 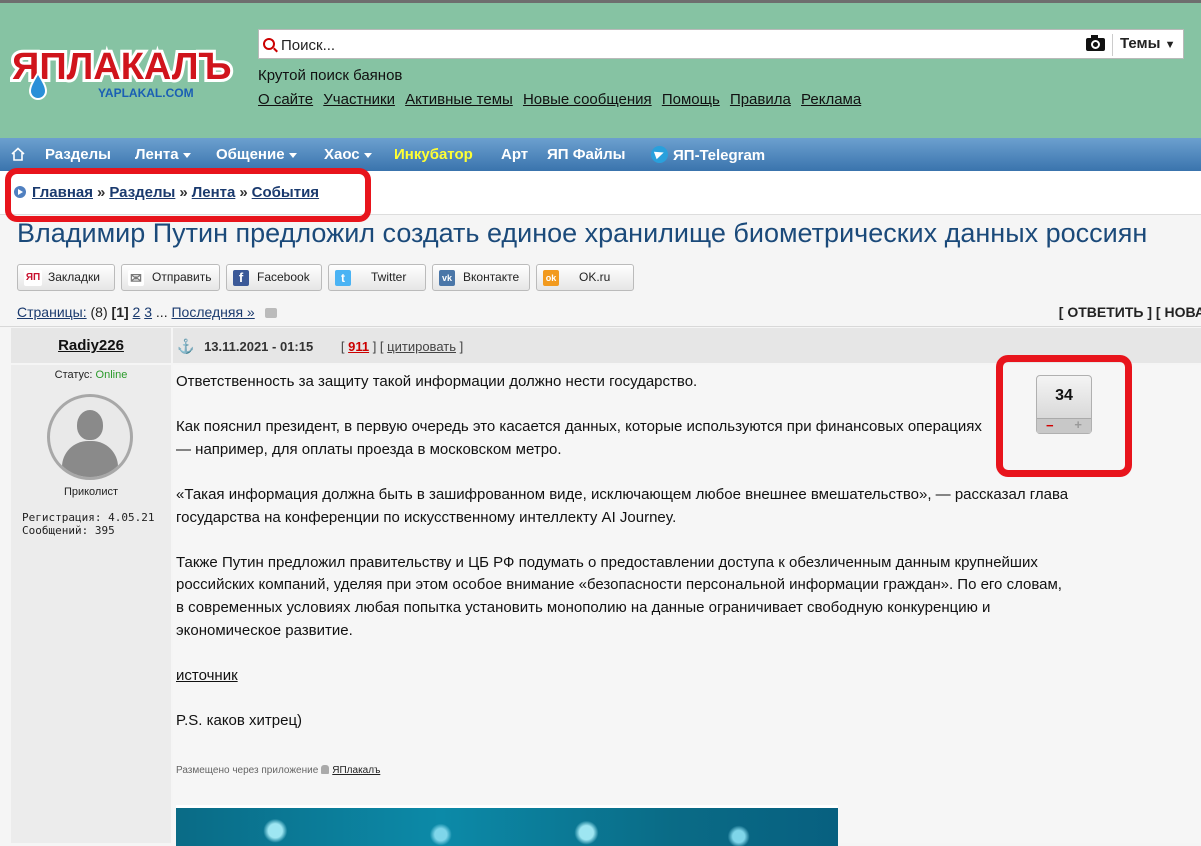 What do you see at coordinates (691, 99) in the screenshot?
I see `link-help: Помощь` at bounding box center [691, 99].